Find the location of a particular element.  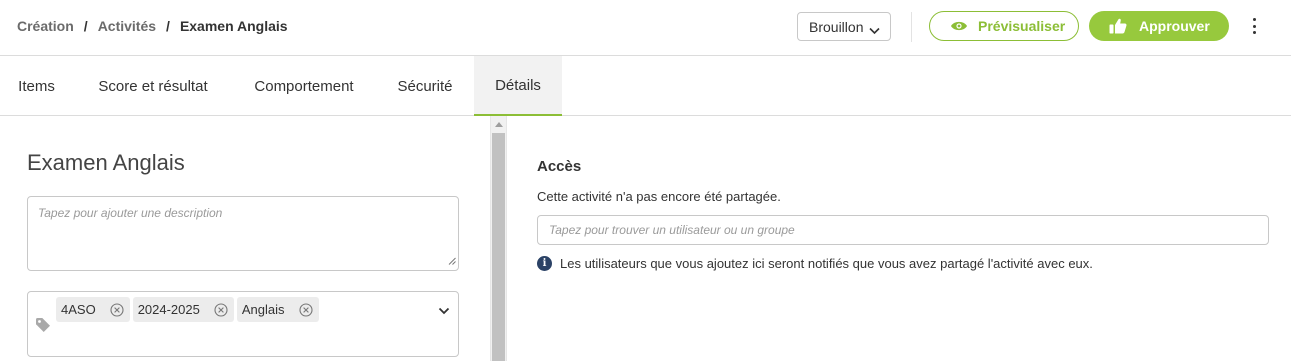

tag-label: 2024-2025 is located at coordinates (168, 309).